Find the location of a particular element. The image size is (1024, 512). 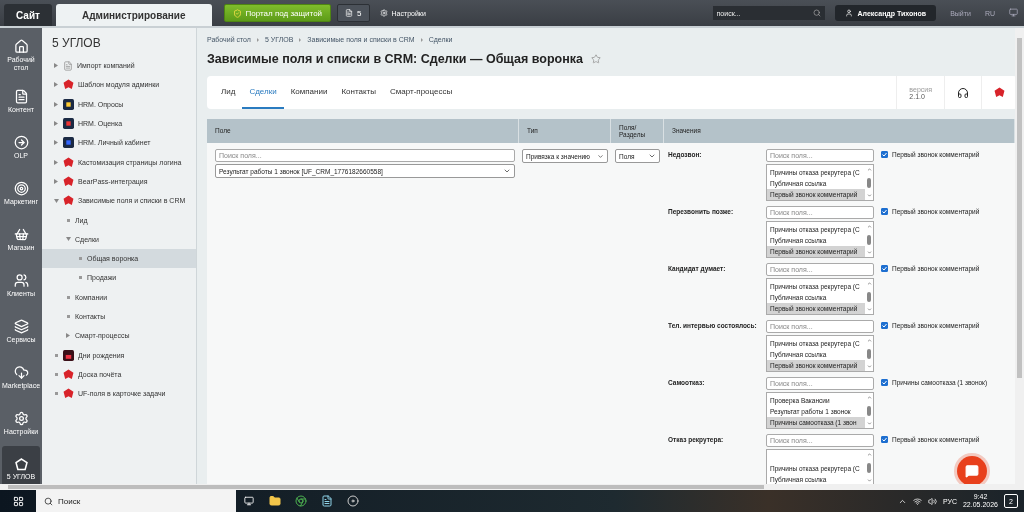

folder-icon is located at coordinates (275, 501).